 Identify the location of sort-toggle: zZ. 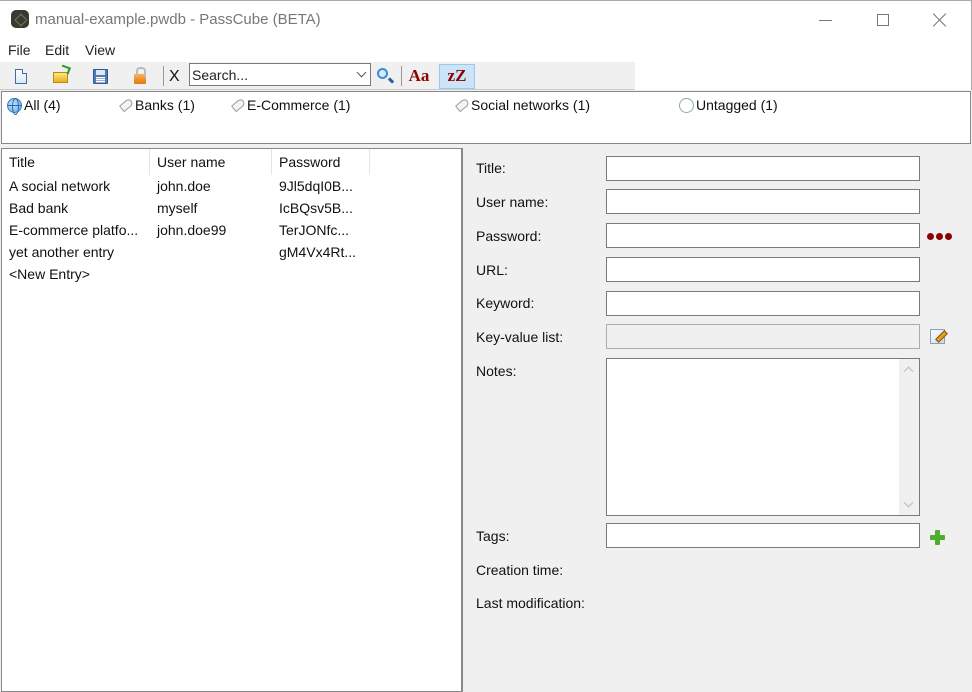
(457, 76).